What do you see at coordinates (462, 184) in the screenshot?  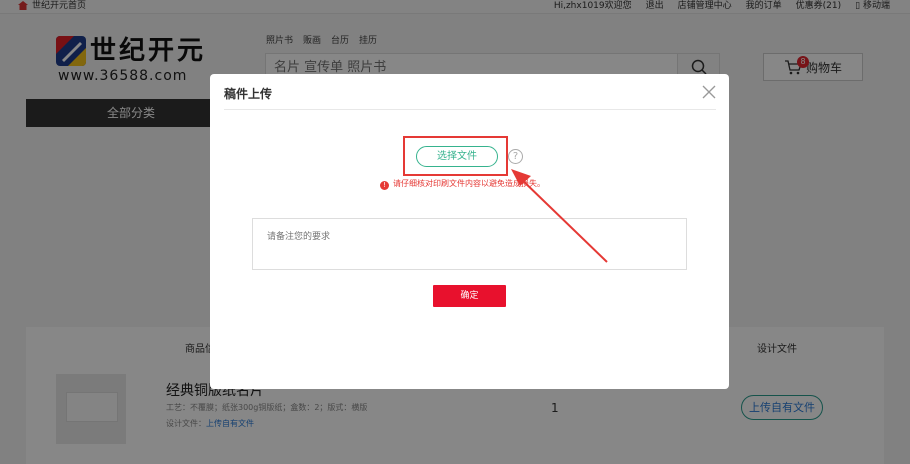 I see `warning-message: ! 请仔细核对印刷文件内容以避免造成损失。` at bounding box center [462, 184].